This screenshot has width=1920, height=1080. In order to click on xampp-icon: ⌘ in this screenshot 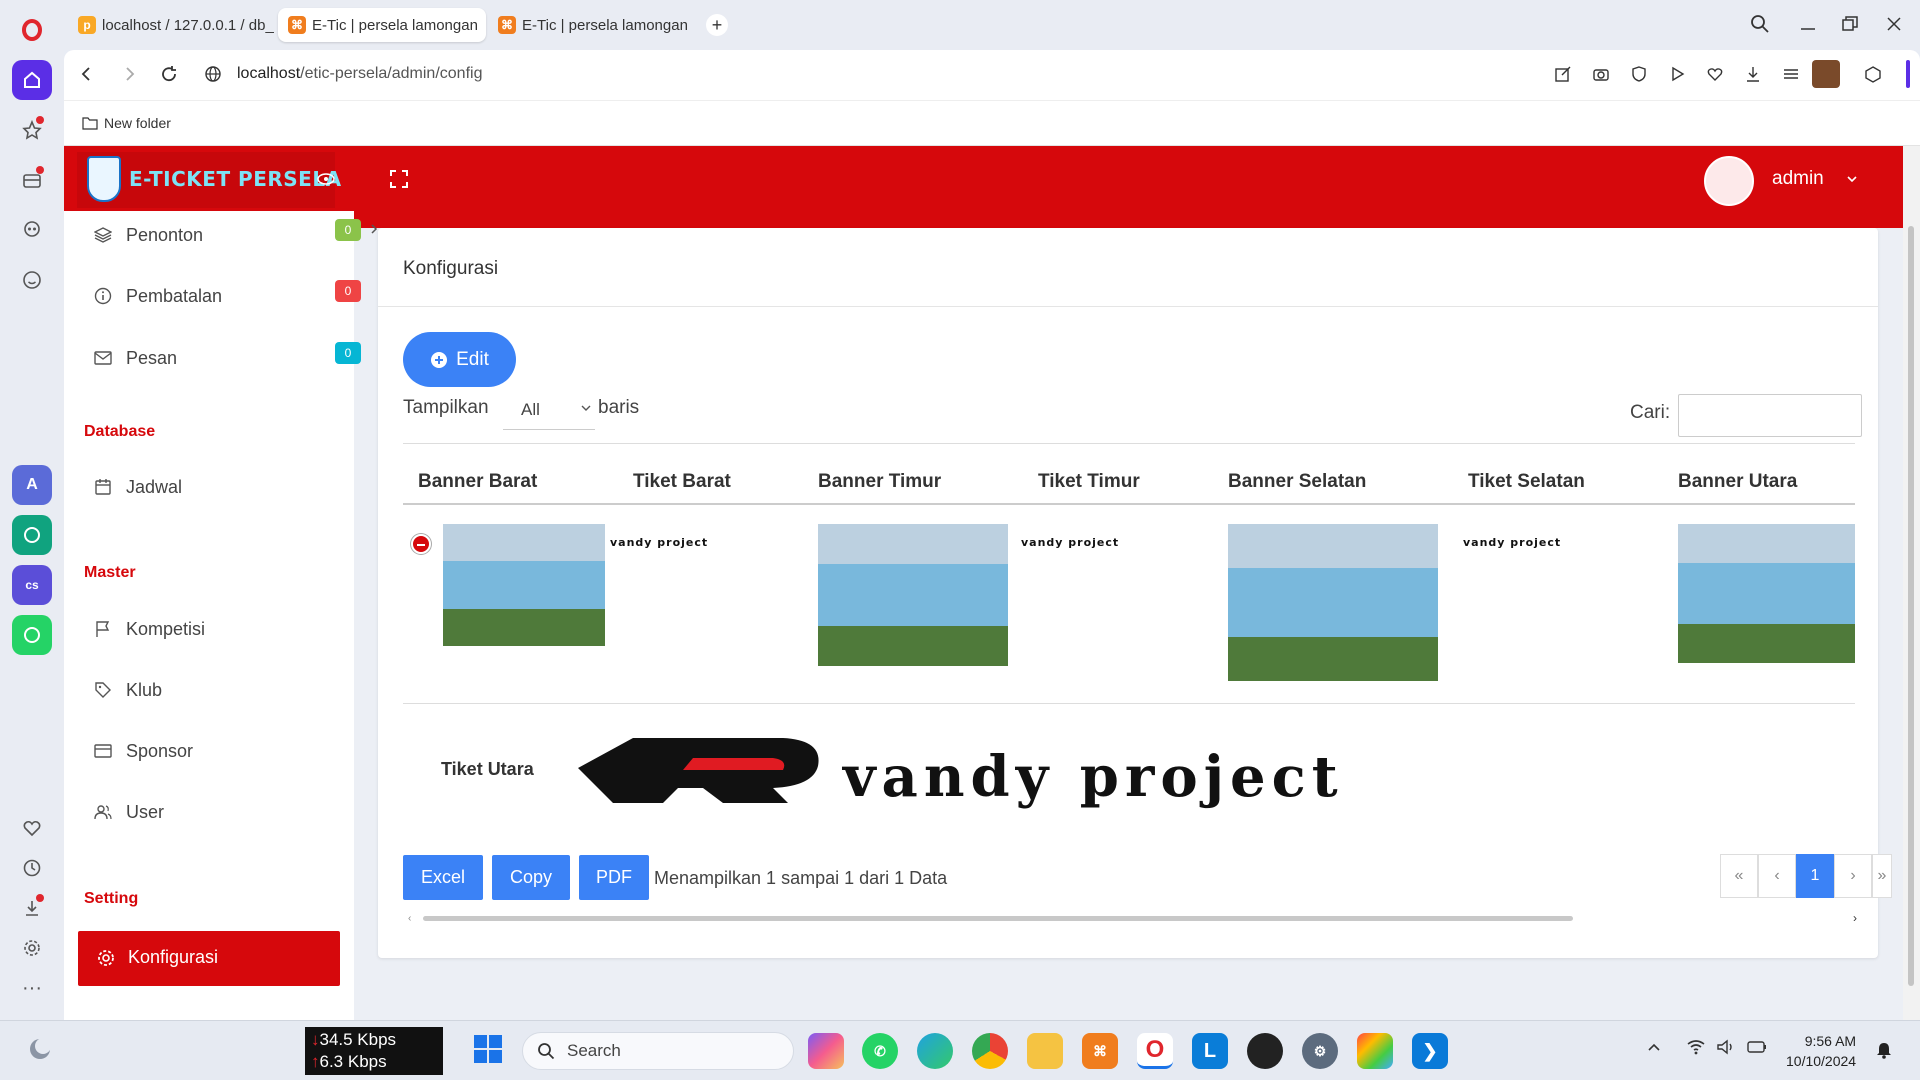, I will do `click(1100, 1051)`.